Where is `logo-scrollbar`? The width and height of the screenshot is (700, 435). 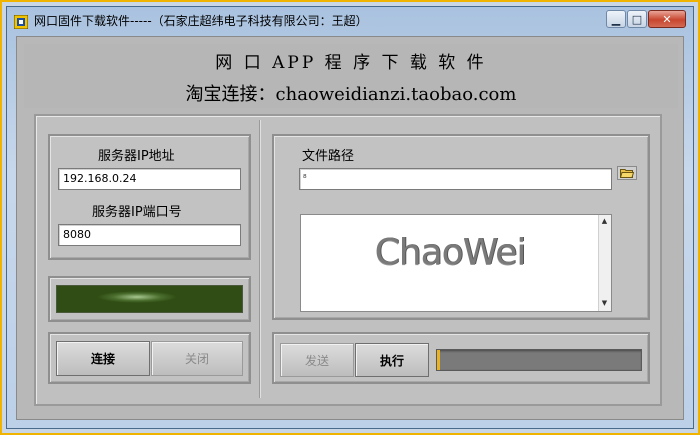
logo-scrollbar is located at coordinates (604, 263).